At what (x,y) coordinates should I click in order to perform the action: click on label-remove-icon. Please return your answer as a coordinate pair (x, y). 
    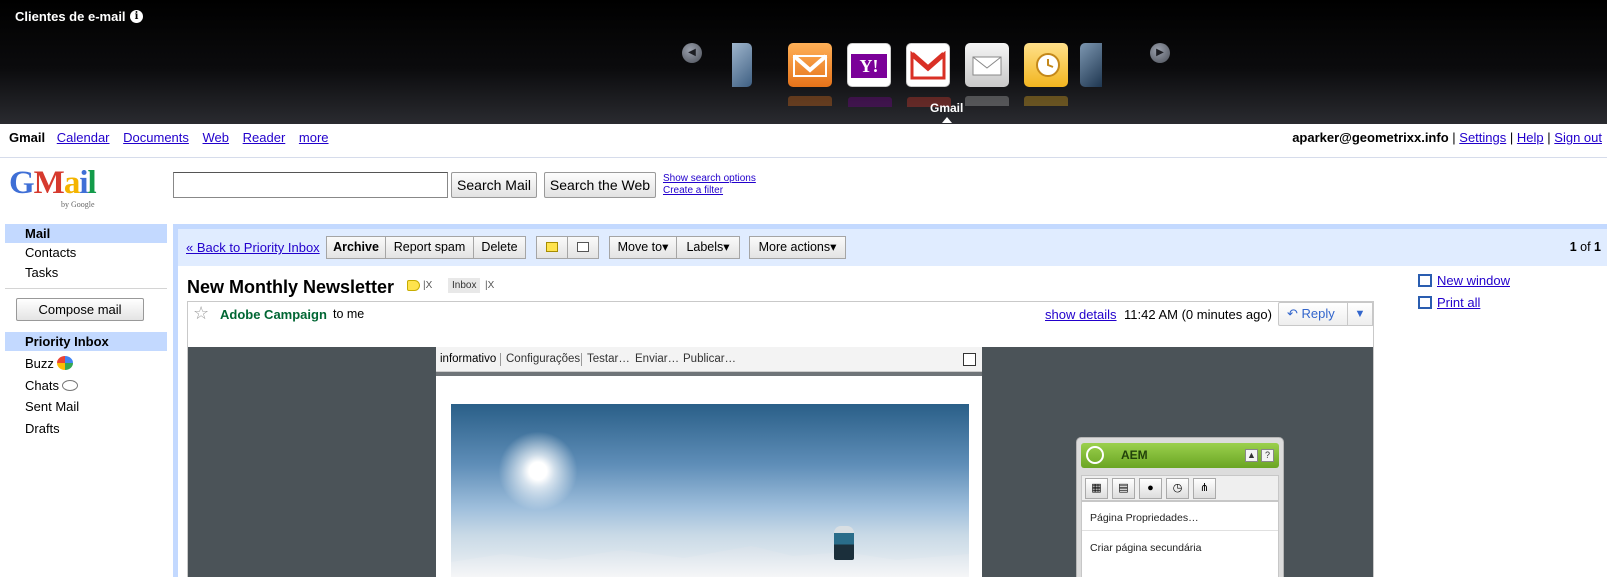
    Looking at the image, I should click on (583, 247).